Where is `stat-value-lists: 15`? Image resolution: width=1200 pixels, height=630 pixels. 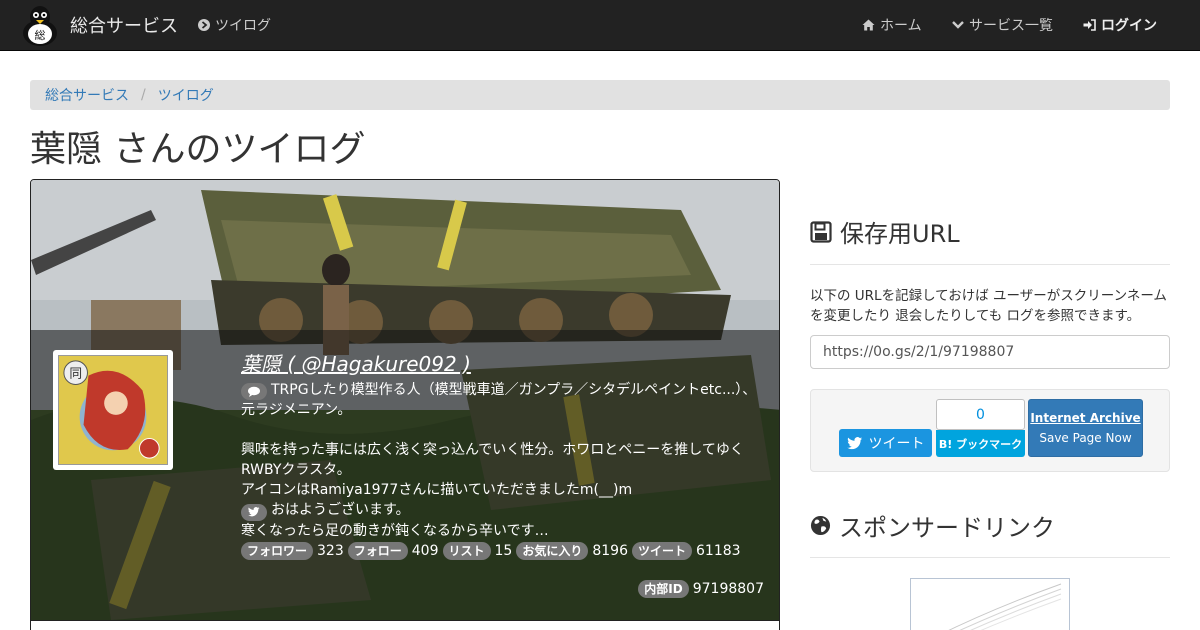
stat-value-lists: 15 is located at coordinates (503, 550).